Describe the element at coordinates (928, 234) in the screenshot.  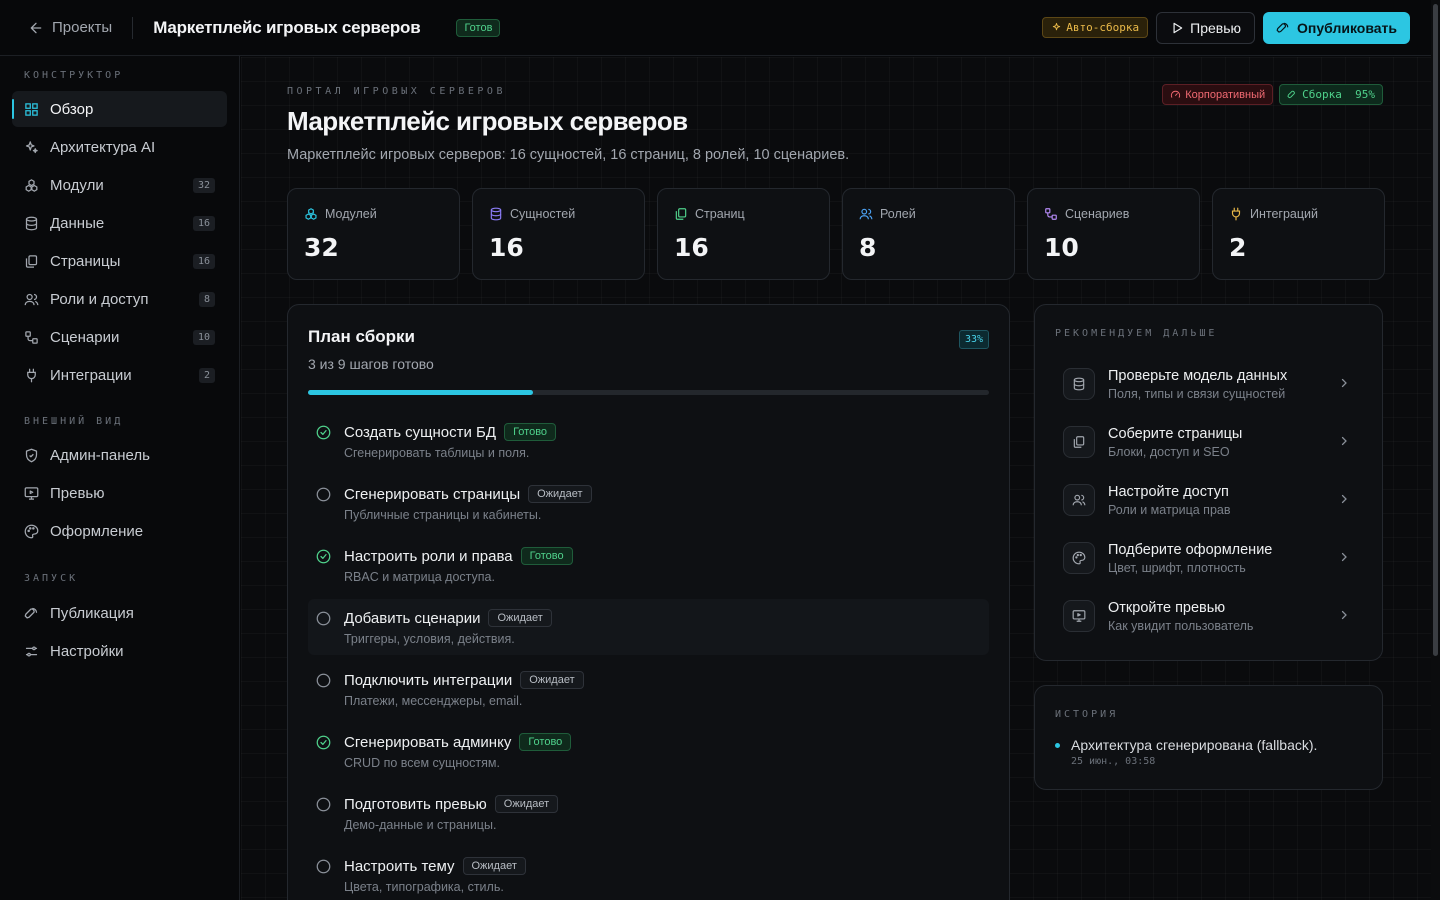
I see `stat-card-roles: Ролей 8` at that location.